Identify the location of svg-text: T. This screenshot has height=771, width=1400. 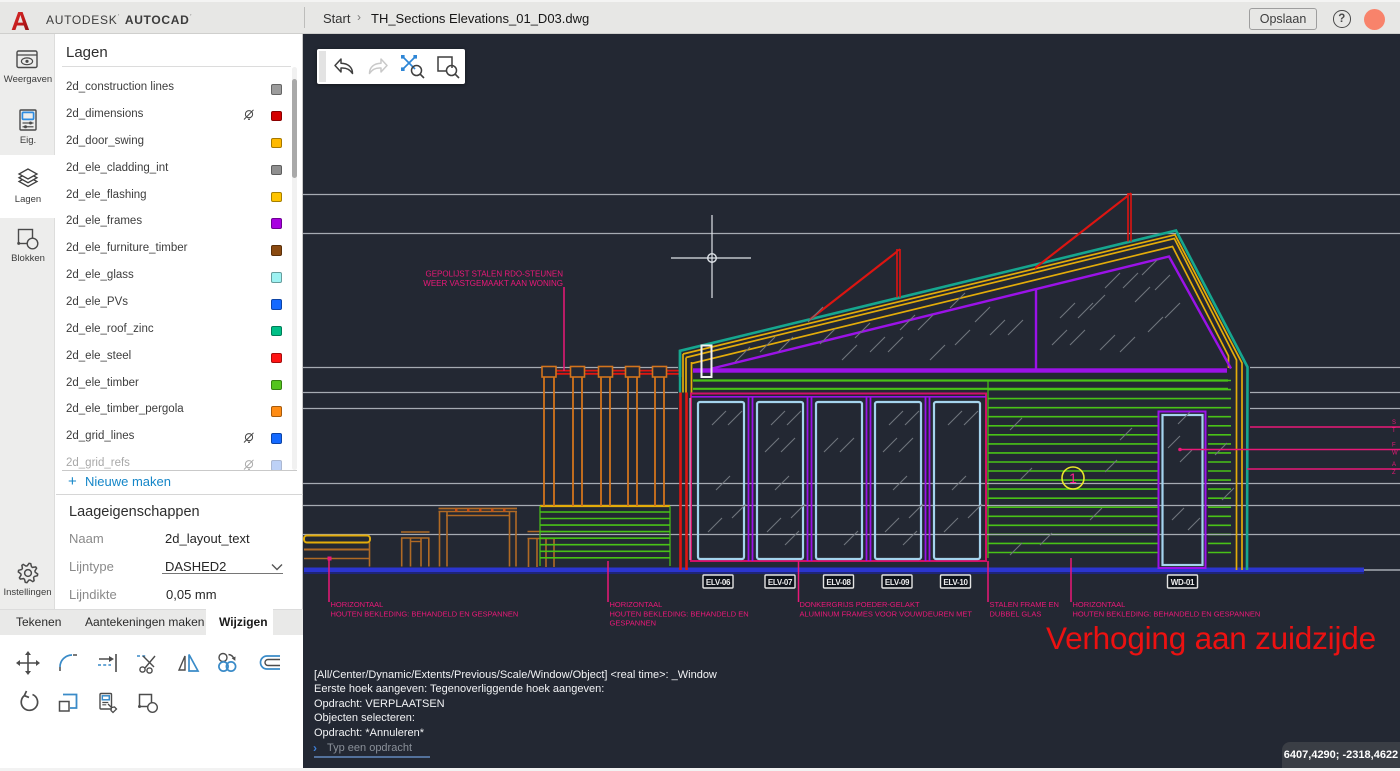
(1394, 431).